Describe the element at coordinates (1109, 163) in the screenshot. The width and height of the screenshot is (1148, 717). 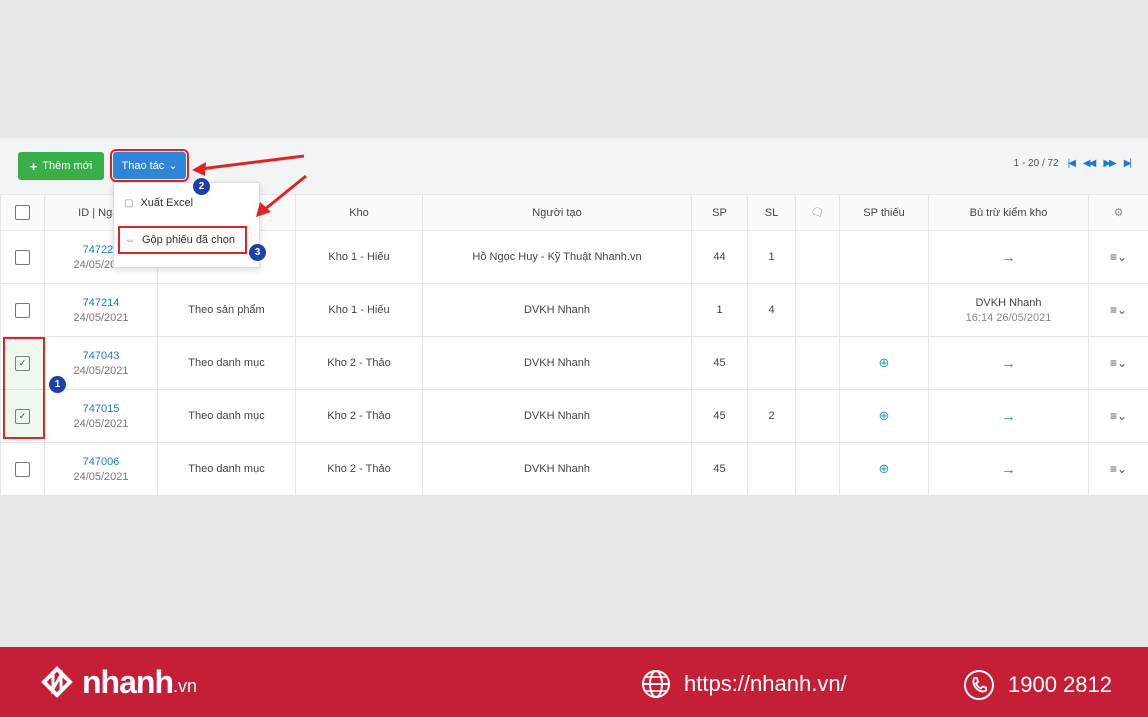
I see `next-page-icon: ▶▶` at that location.